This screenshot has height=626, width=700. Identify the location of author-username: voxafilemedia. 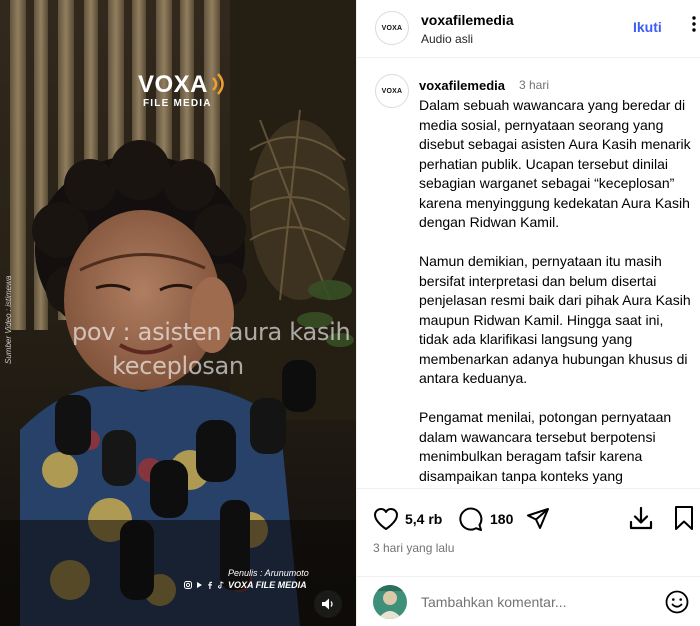
(467, 20).